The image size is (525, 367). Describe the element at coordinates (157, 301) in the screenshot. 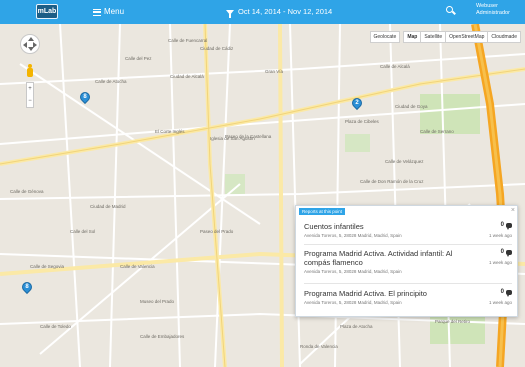

I see `street-label: Museo del Prado` at that location.